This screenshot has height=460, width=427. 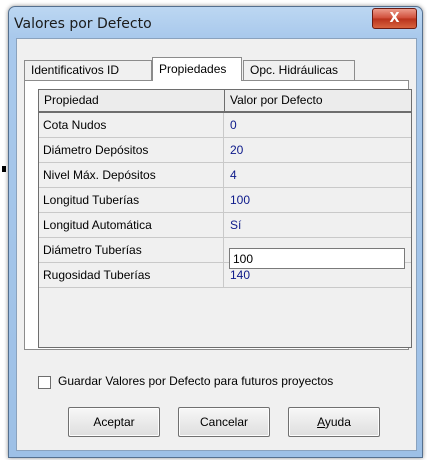 I want to click on property-name: Longitud Tuberías, so click(x=131, y=200).